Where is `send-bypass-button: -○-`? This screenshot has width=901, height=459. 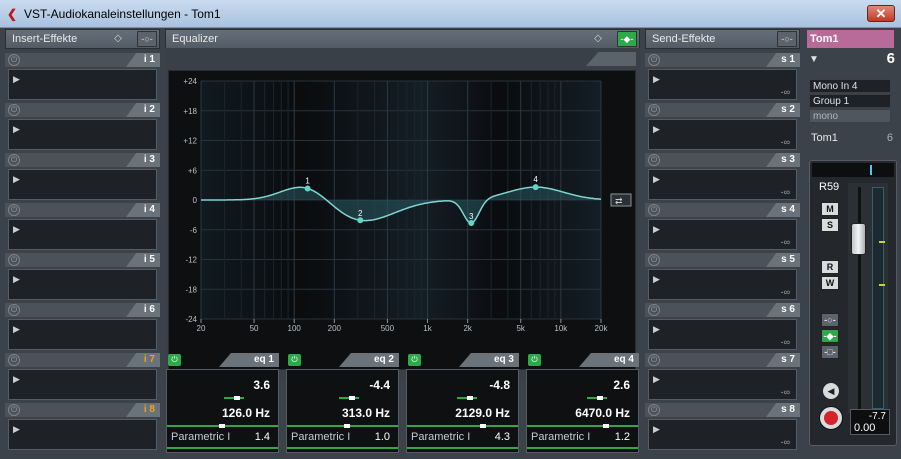
send-bypass-button: -○- is located at coordinates (787, 39).